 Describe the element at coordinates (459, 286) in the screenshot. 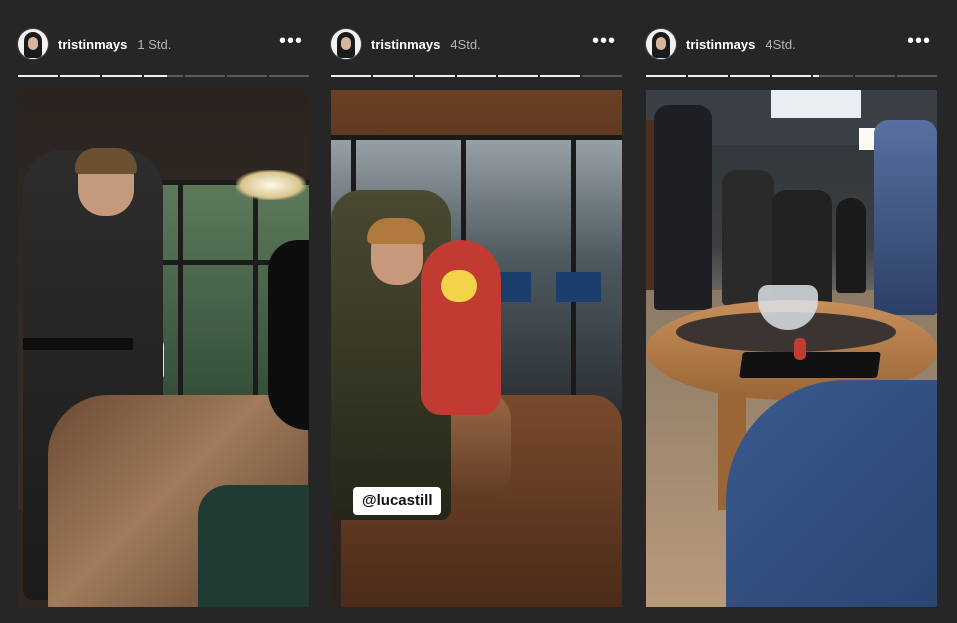

I see `devil-sticker-head` at that location.